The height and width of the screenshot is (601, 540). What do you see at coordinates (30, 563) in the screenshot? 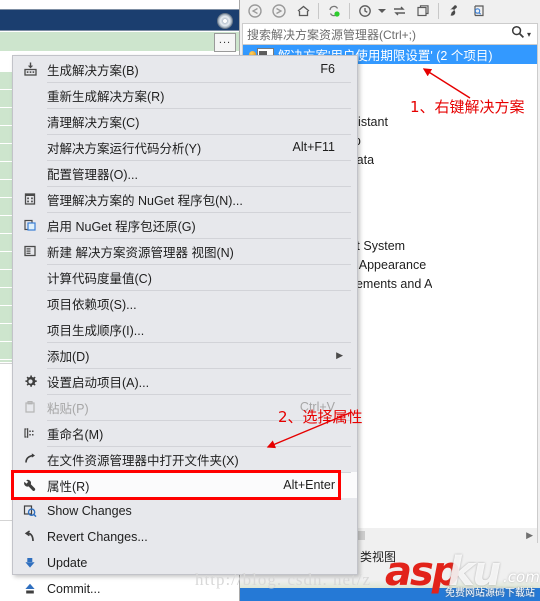
I see `update-icon` at bounding box center [30, 563].